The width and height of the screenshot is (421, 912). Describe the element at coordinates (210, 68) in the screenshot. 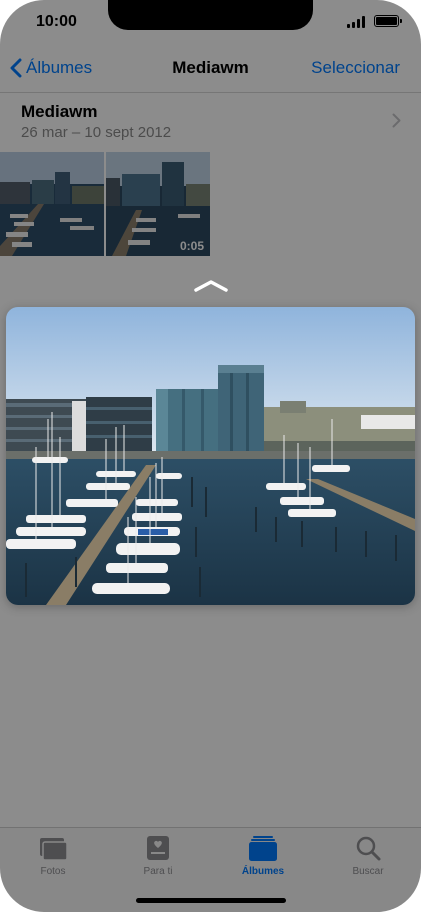

I see `navigation-bar: Álbumes Mediawm Seleccionar` at that location.